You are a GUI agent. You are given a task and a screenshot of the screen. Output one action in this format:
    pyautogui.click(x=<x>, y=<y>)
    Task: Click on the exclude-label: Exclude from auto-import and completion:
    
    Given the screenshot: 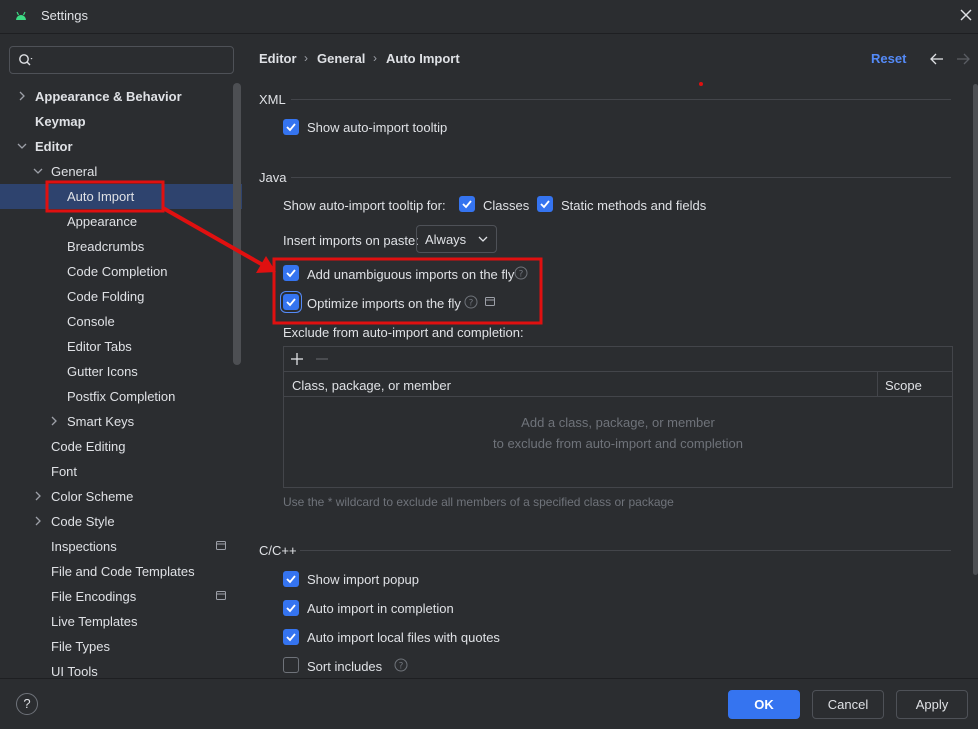 What is the action you would take?
    pyautogui.click(x=403, y=332)
    